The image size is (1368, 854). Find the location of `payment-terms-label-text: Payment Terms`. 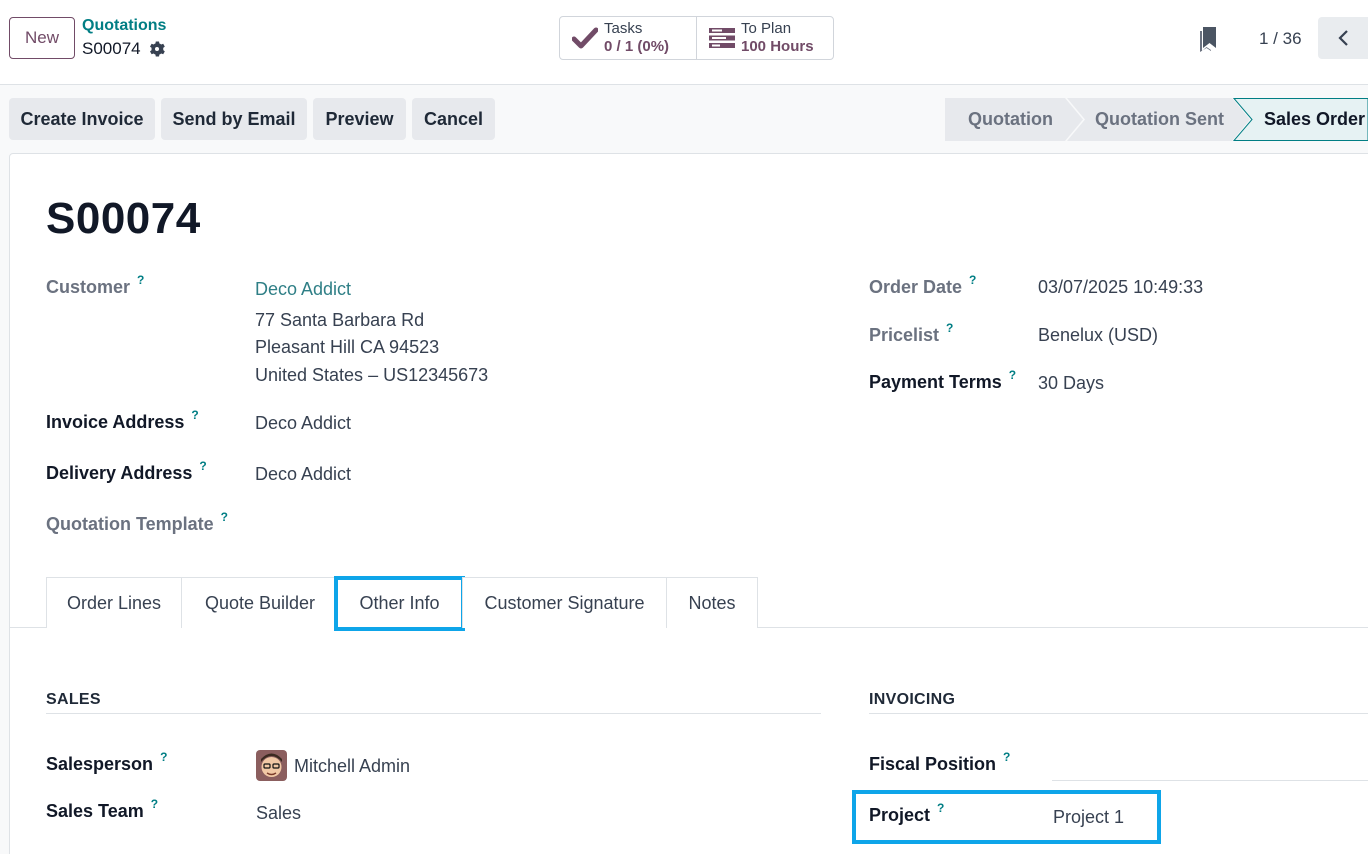

payment-terms-label-text: Payment Terms is located at coordinates (935, 382).